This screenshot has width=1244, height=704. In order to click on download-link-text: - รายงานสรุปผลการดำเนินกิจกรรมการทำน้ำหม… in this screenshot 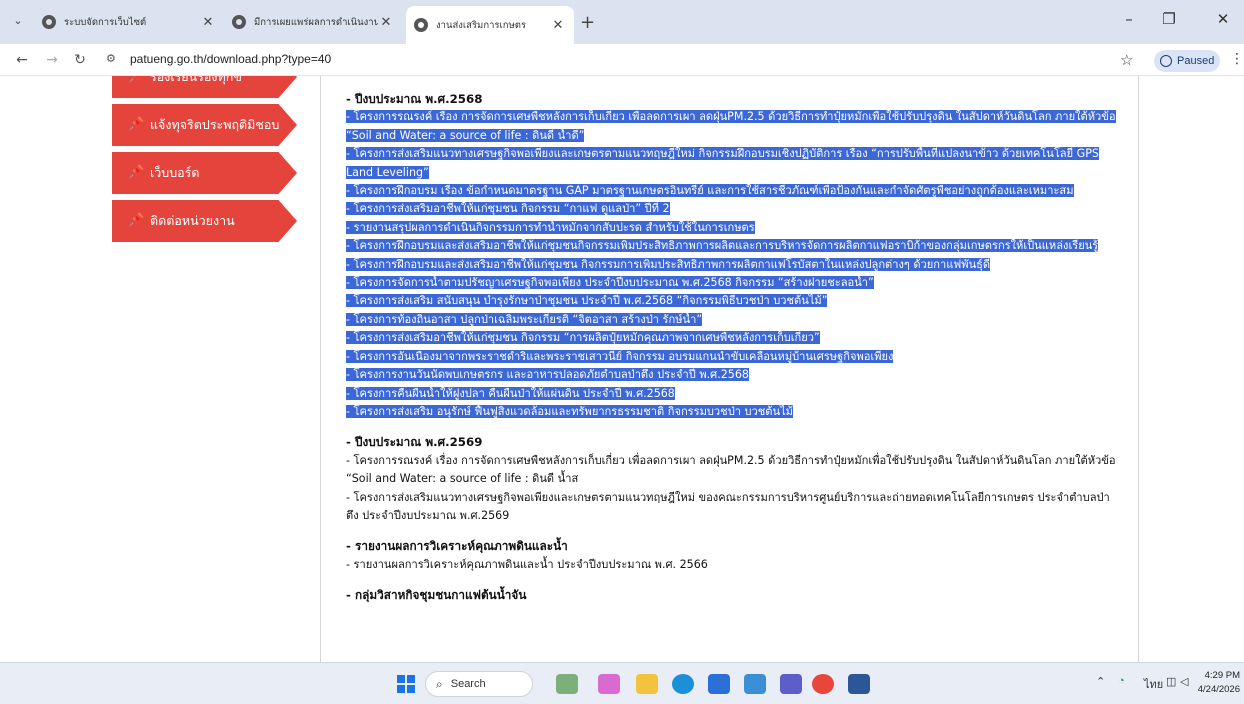, I will do `click(550, 227)`.